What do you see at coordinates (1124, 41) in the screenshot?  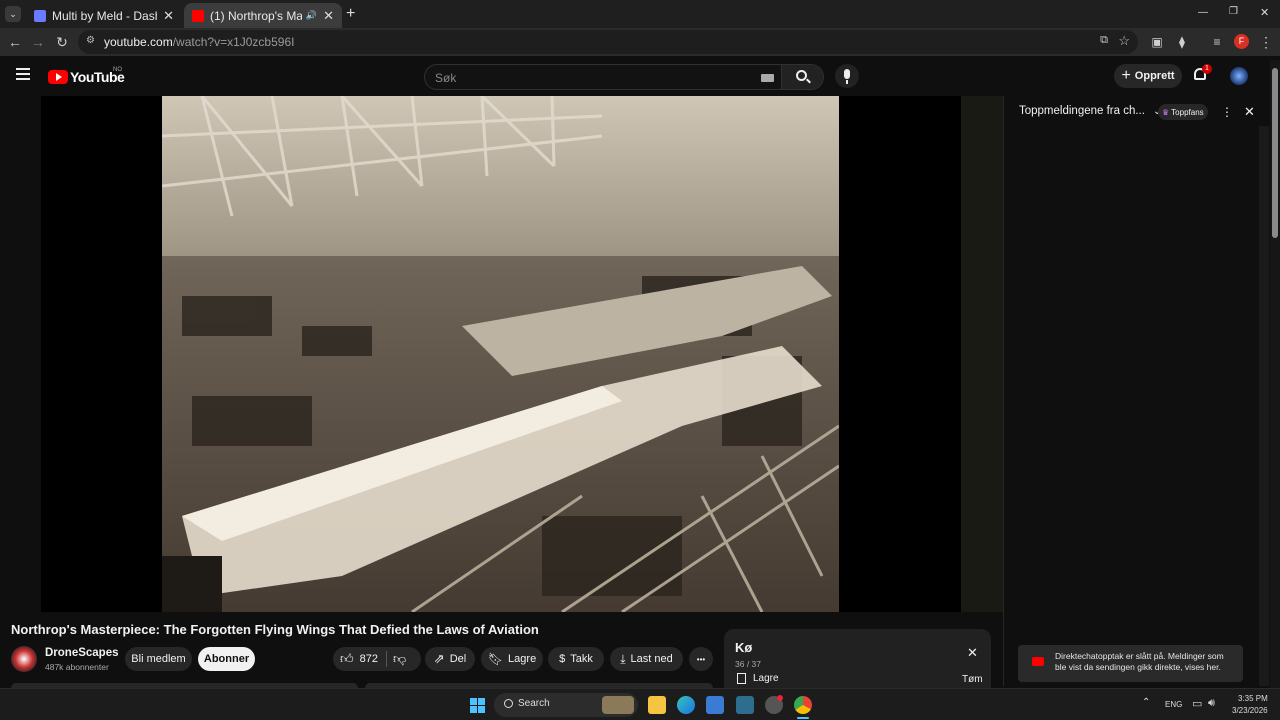 I see `bookmark-star-icon: ☆` at bounding box center [1124, 41].